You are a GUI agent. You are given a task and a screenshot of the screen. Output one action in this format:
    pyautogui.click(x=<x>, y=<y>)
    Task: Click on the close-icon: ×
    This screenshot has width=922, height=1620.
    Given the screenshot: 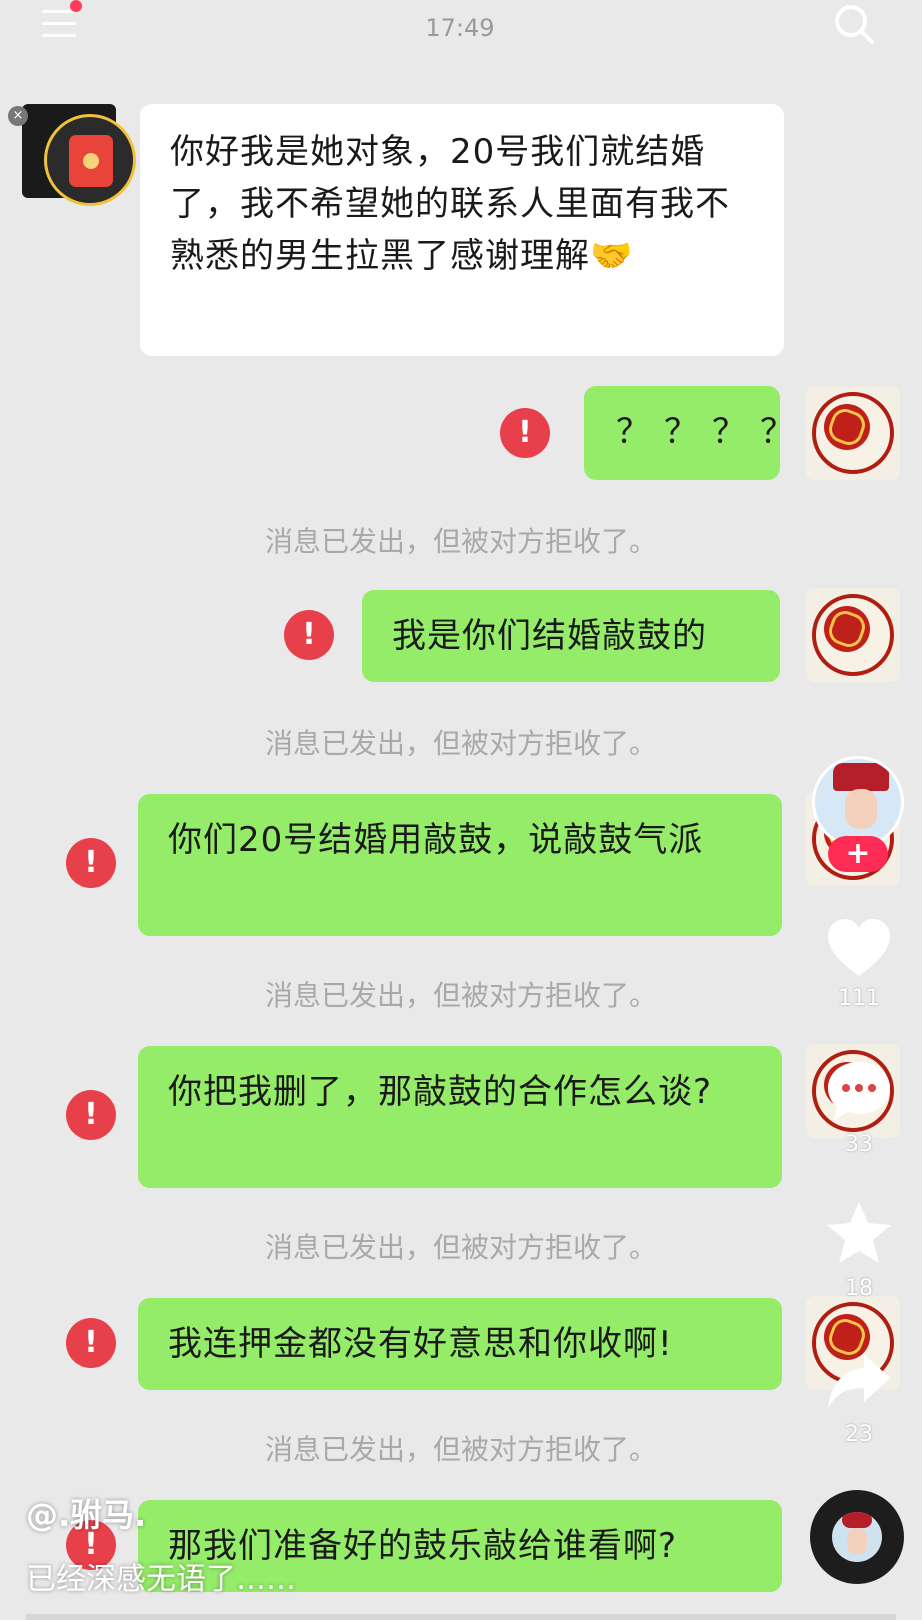 What is the action you would take?
    pyautogui.click(x=18, y=116)
    